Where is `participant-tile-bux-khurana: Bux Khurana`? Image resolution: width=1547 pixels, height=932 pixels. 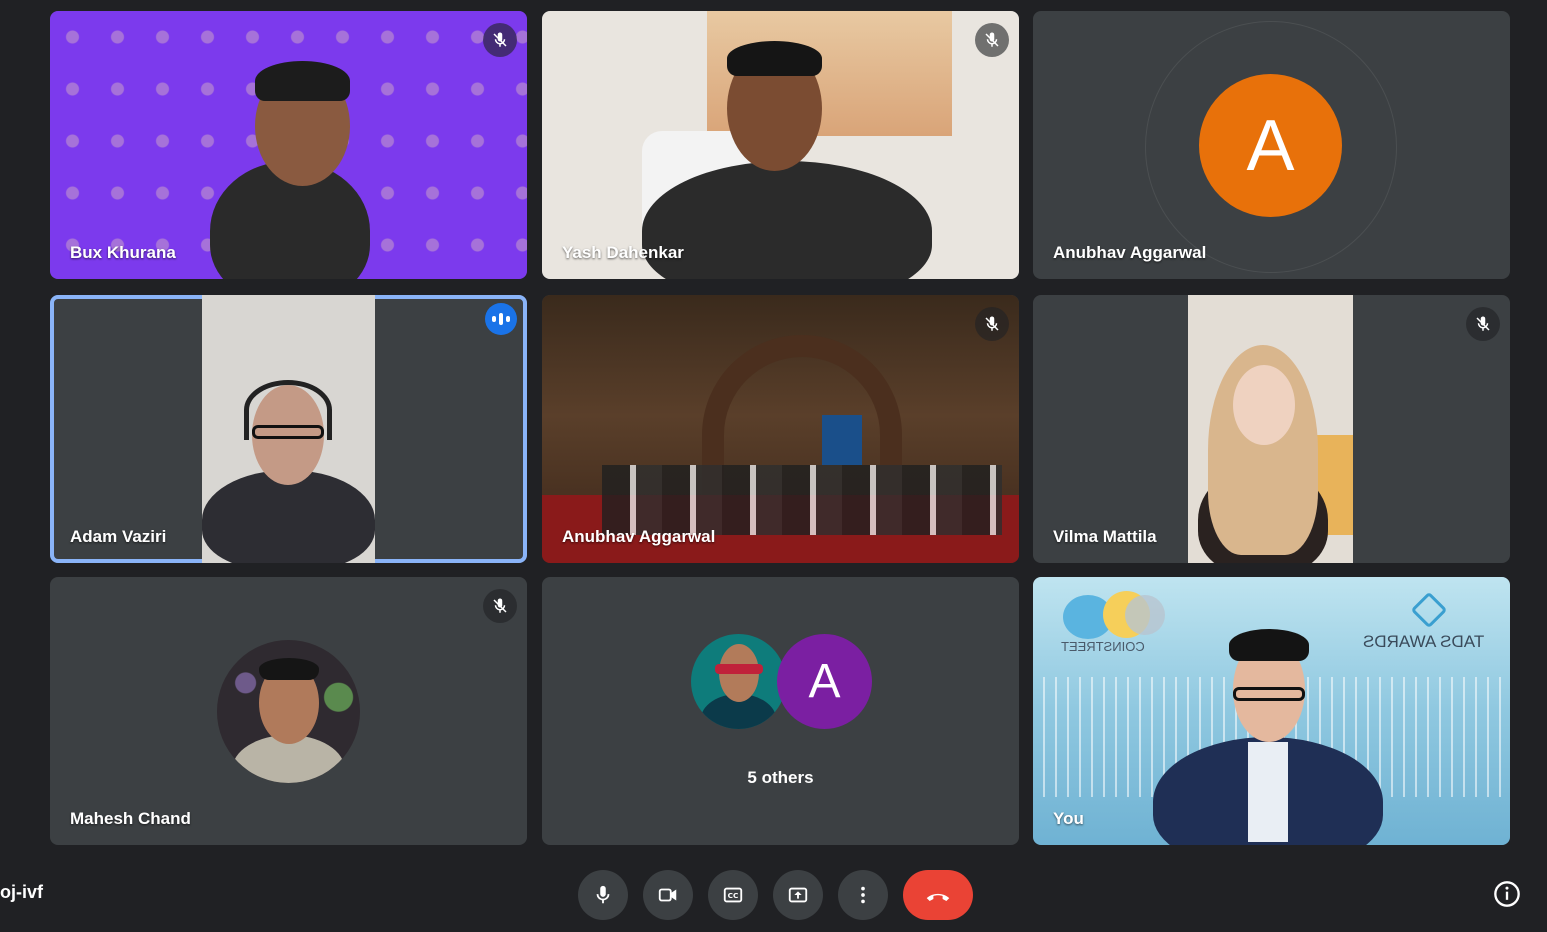 participant-tile-bux-khurana: Bux Khurana is located at coordinates (288, 145).